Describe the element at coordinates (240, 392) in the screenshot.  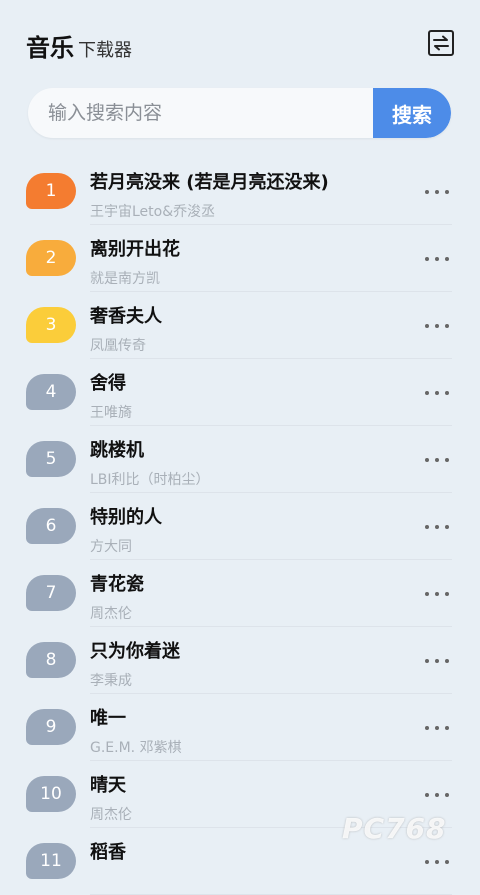
I see `song-row: 4 舍得王唯旖` at that location.